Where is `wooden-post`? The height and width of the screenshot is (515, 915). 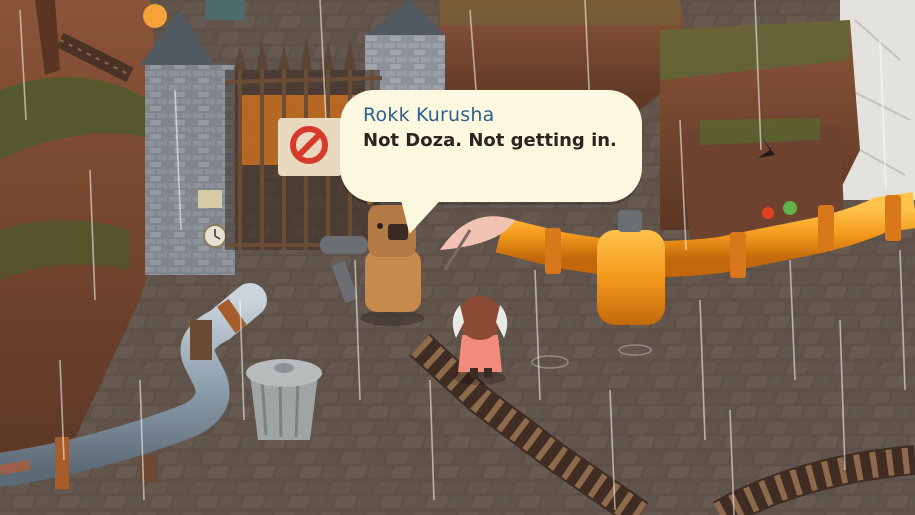
wooden-post is located at coordinates (201, 340).